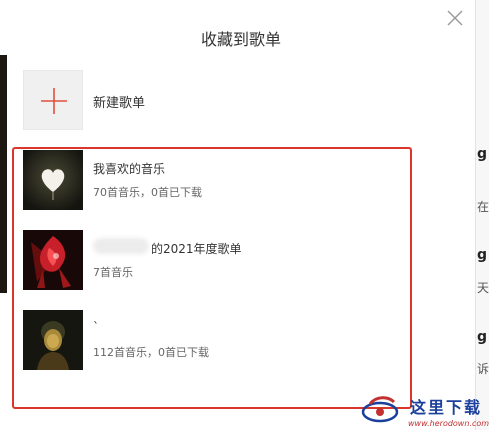 The width and height of the screenshot is (489, 430). What do you see at coordinates (129, 169) in the screenshot?
I see `playlist-name: 我喜欢的音乐` at bounding box center [129, 169].